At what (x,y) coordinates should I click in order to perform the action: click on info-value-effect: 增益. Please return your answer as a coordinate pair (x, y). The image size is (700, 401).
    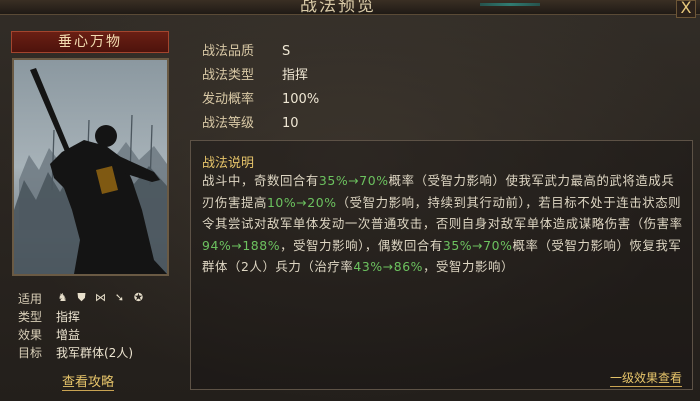
    Looking at the image, I should click on (68, 335).